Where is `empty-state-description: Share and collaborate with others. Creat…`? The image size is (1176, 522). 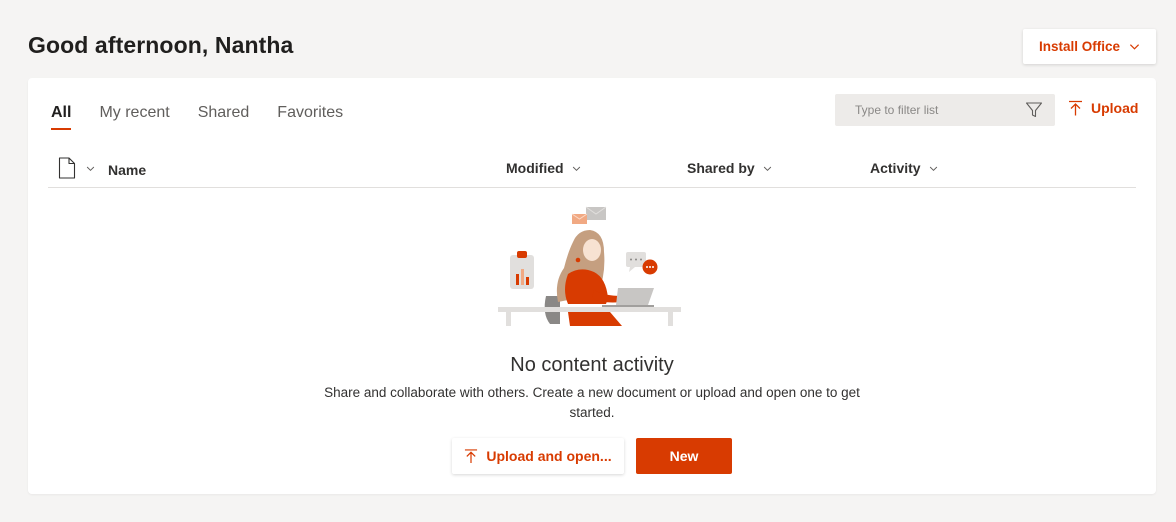
empty-state-description: Share and collaborate with others. Creat… is located at coordinates (592, 402).